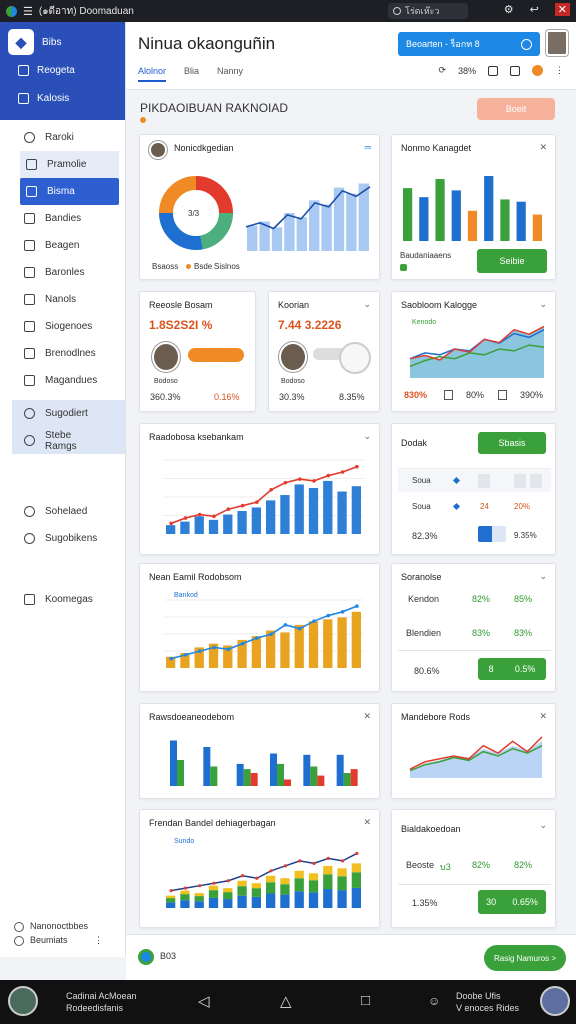  I want to click on sidebar-item-9: Magandues, so click(62, 380).